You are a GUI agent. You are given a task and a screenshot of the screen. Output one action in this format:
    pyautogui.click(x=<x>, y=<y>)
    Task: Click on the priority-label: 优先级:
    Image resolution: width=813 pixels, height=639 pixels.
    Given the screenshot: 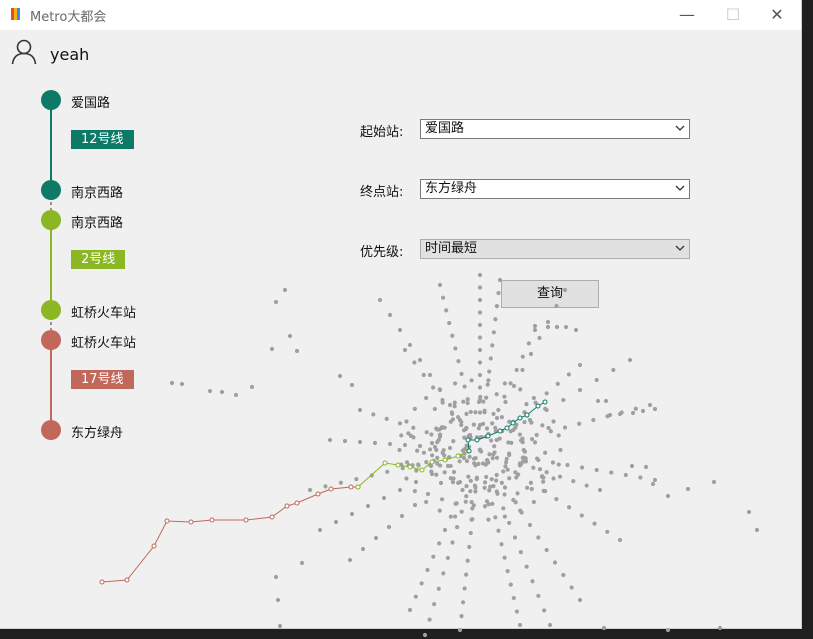 What is the action you would take?
    pyautogui.click(x=382, y=252)
    